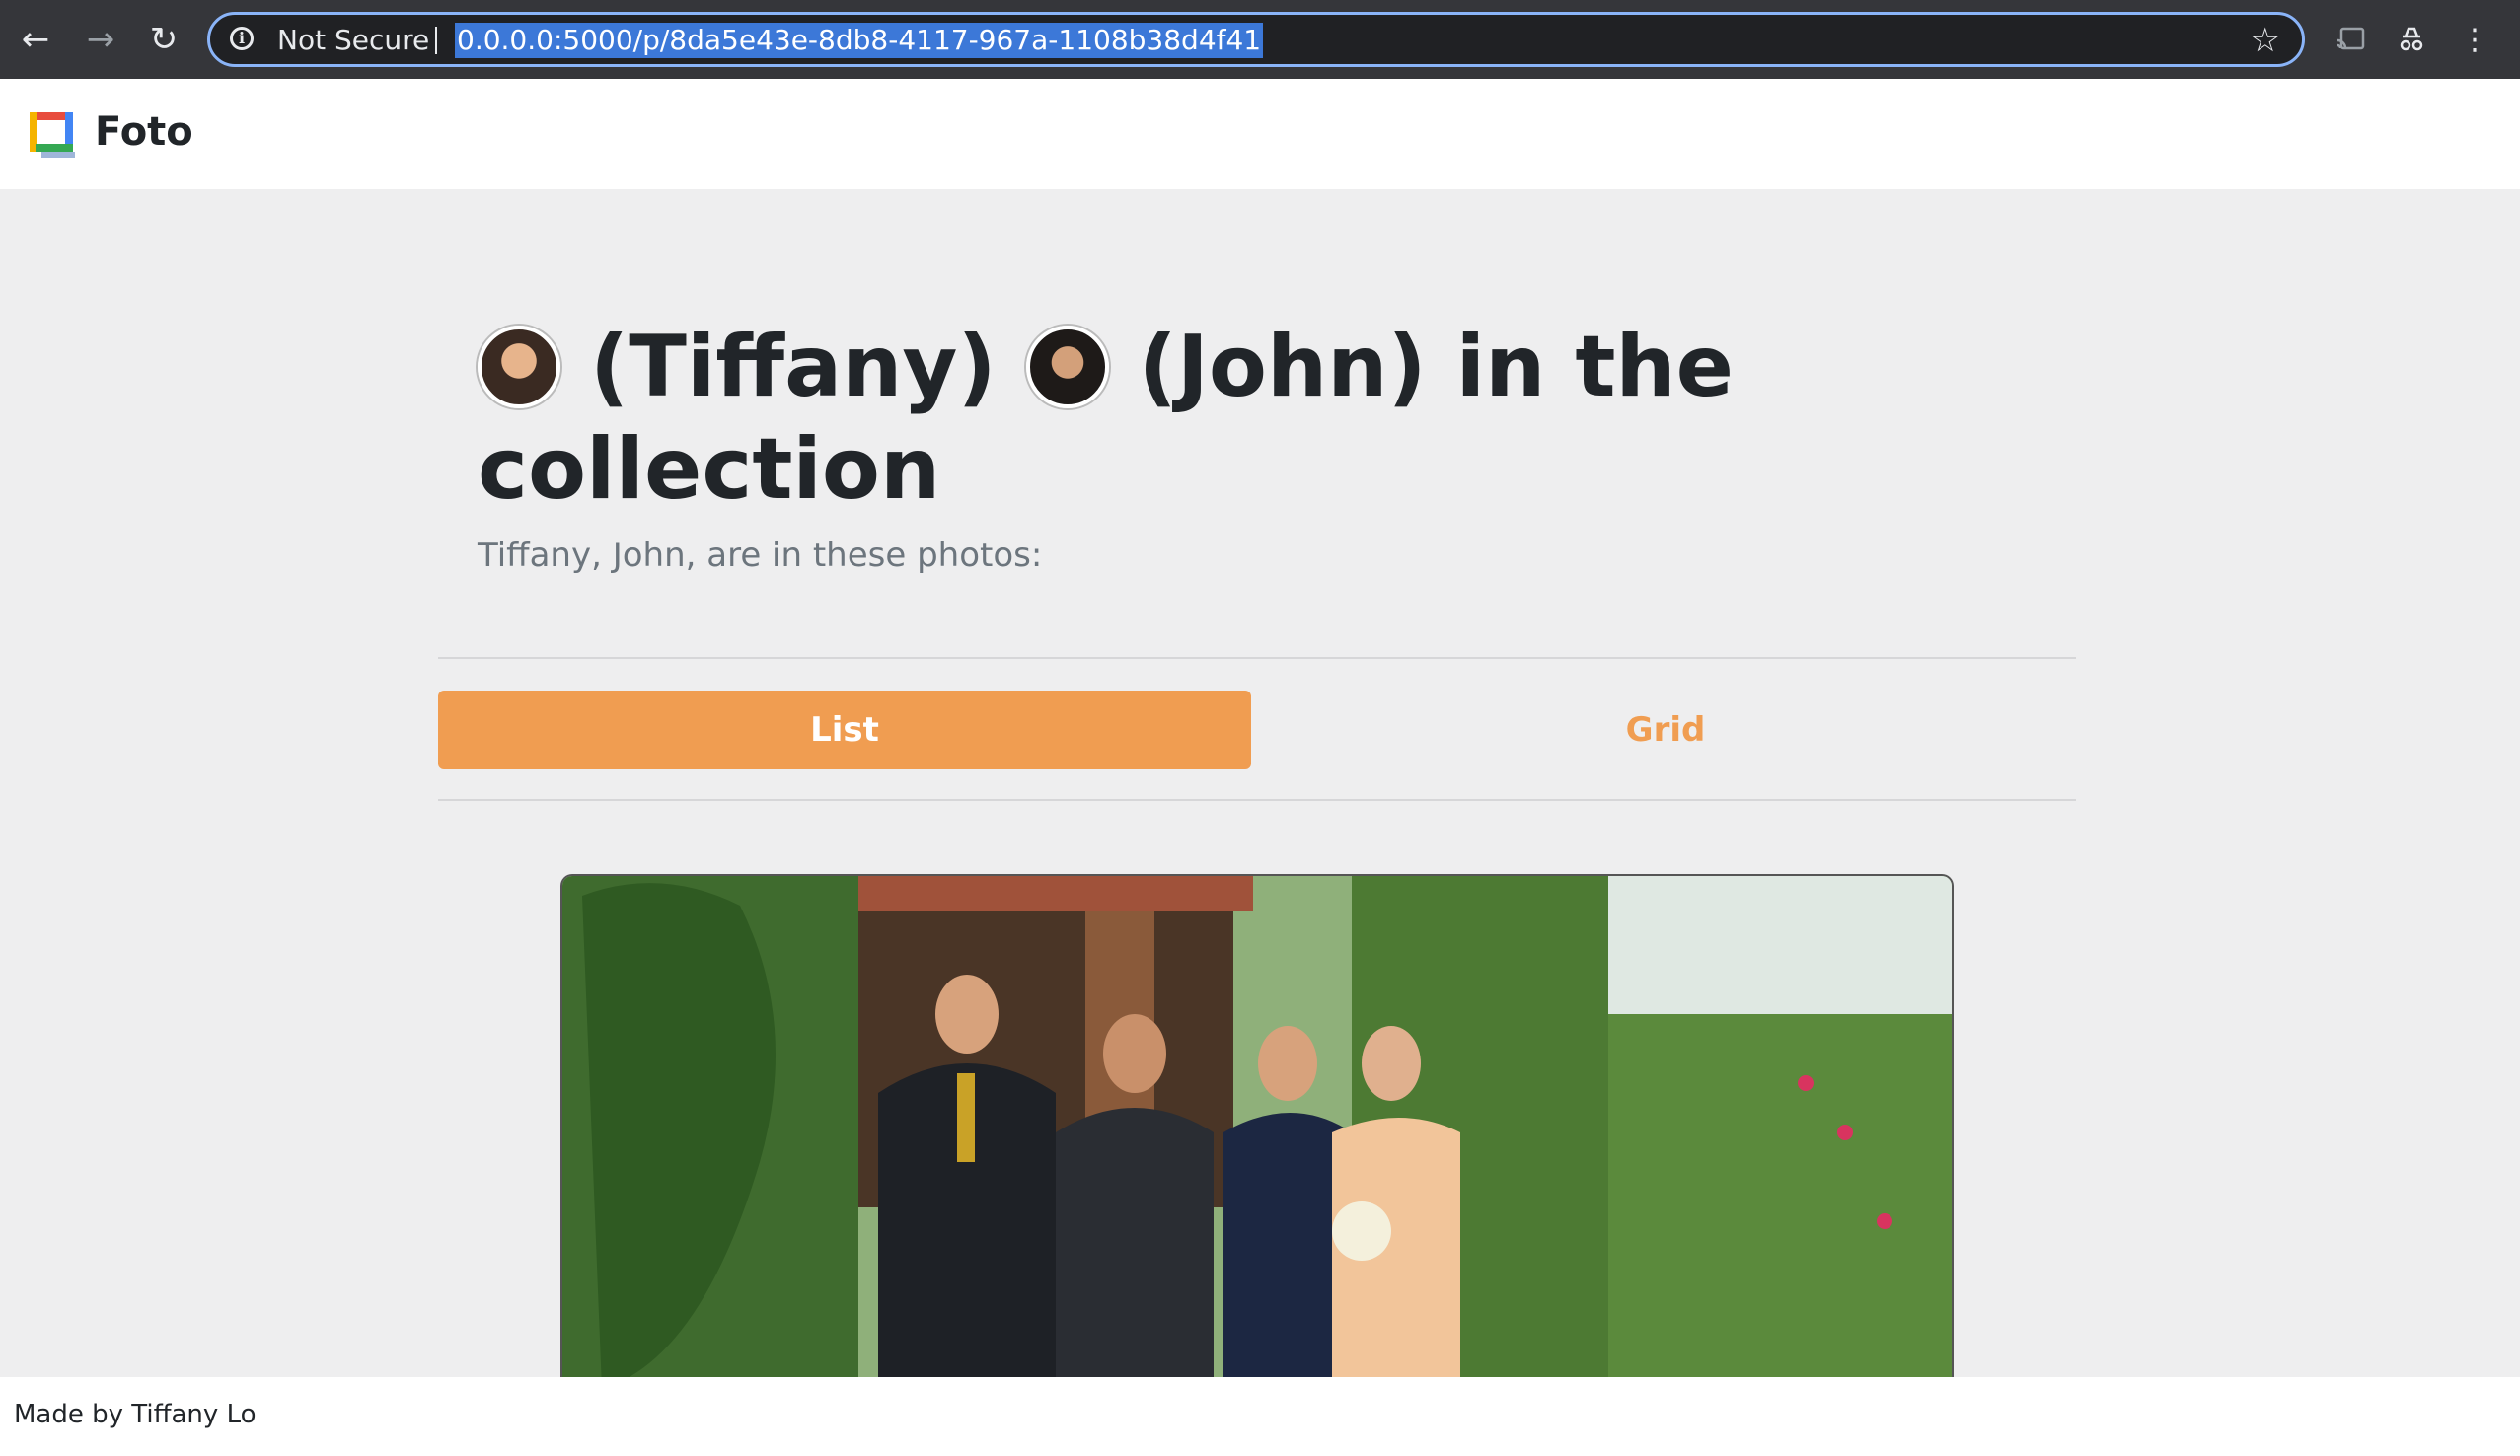 The width and height of the screenshot is (2520, 1456). I want to click on avatar-john, so click(1067, 366).